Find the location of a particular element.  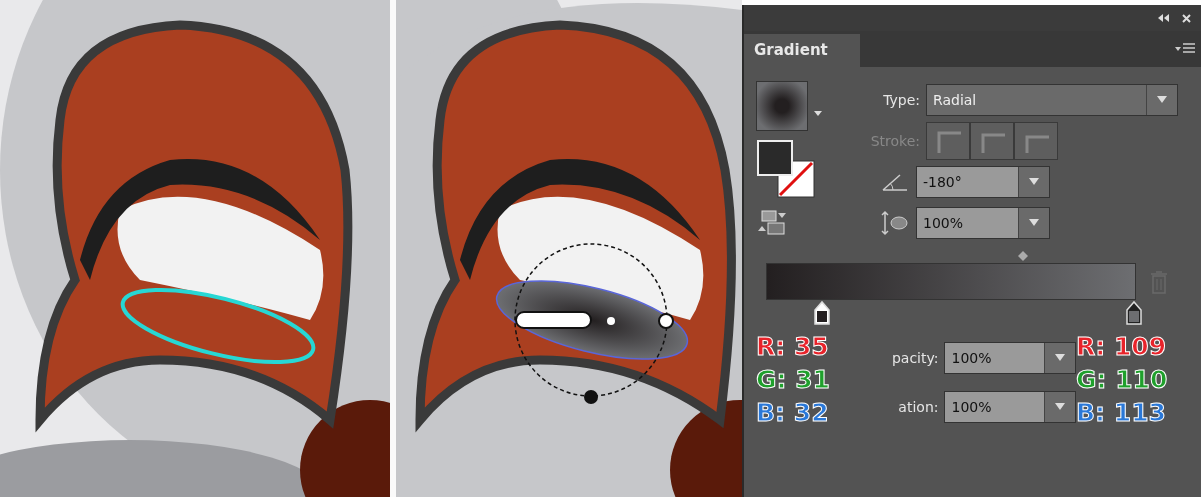

opacity-label: pacity: is located at coordinates (914, 357).